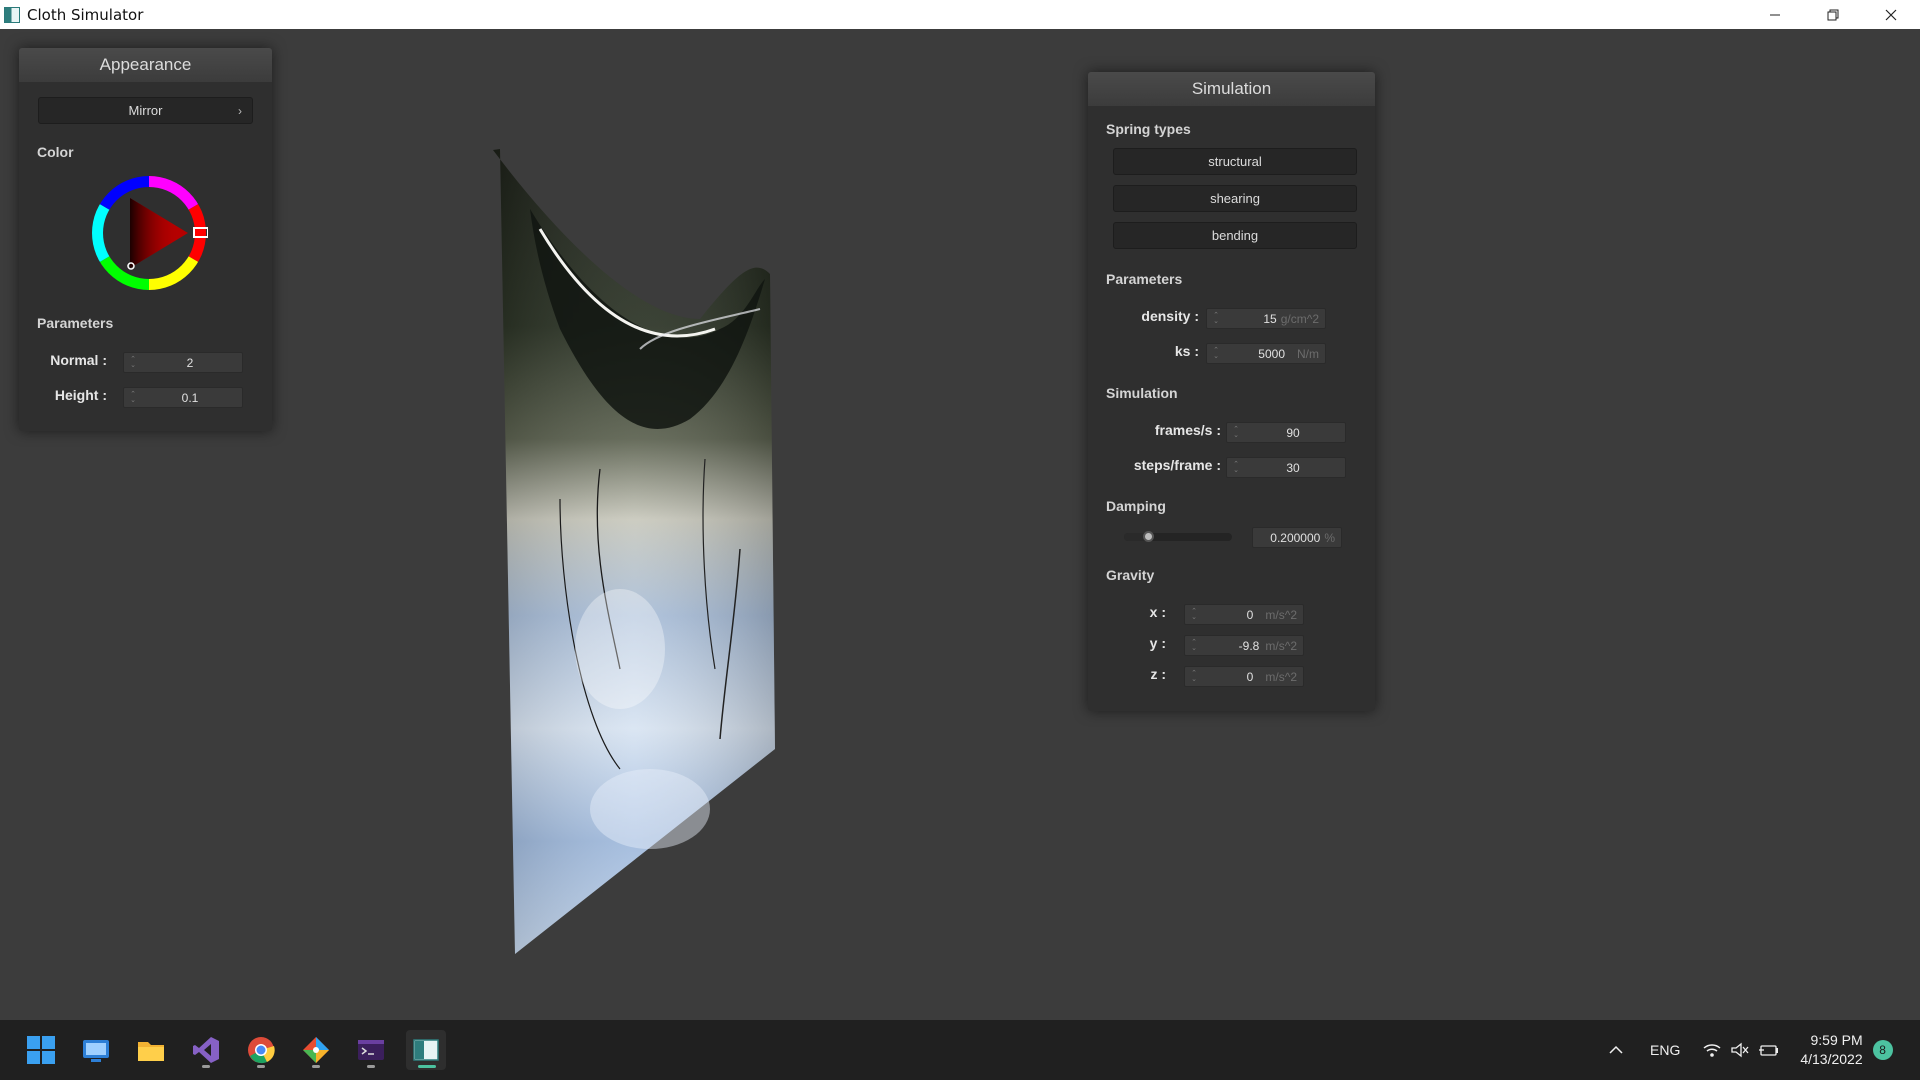  I want to click on damping-unit: %, so click(1329, 537).